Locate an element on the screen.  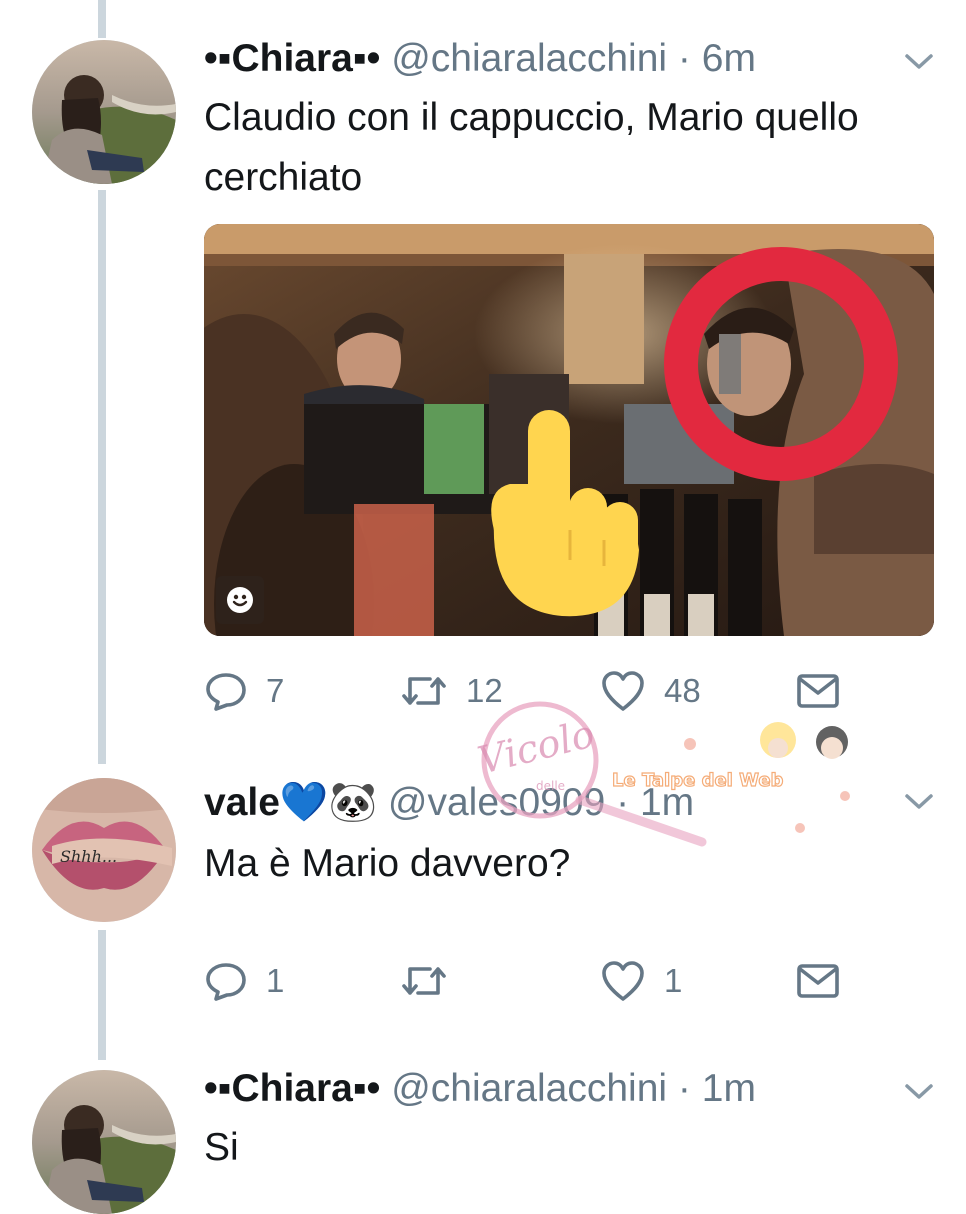
reply-button: 1 is located at coordinates (244, 981).